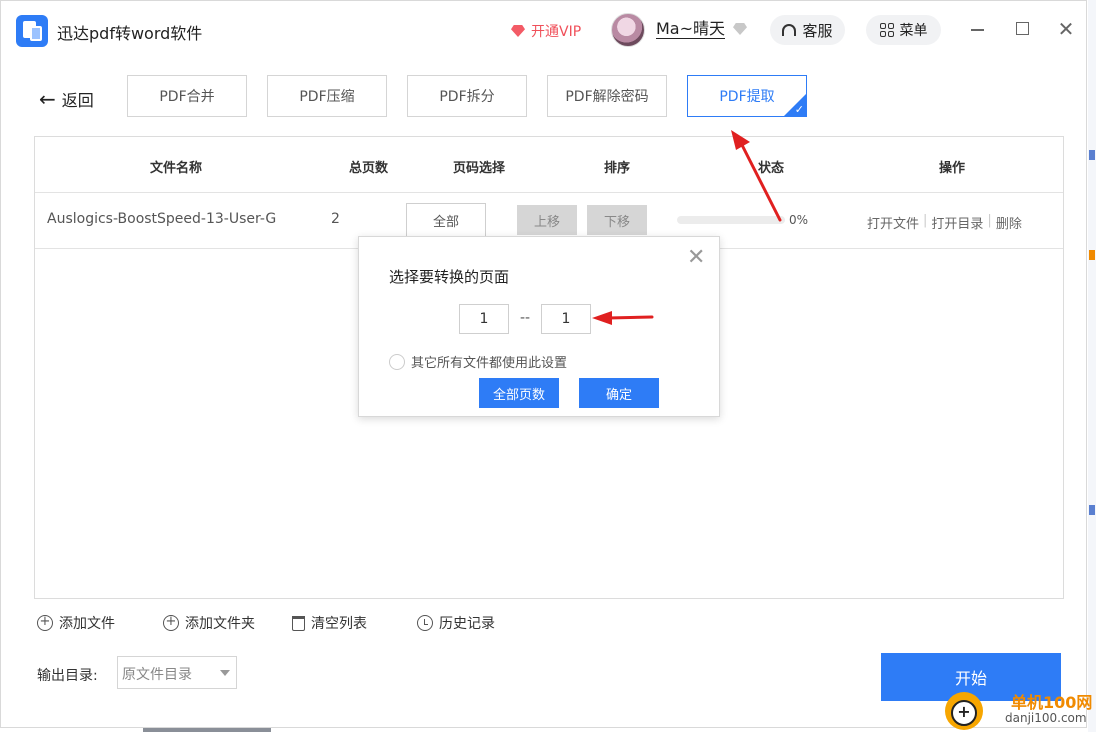 This screenshot has height=732, width=1096. I want to click on avatar, so click(628, 30).